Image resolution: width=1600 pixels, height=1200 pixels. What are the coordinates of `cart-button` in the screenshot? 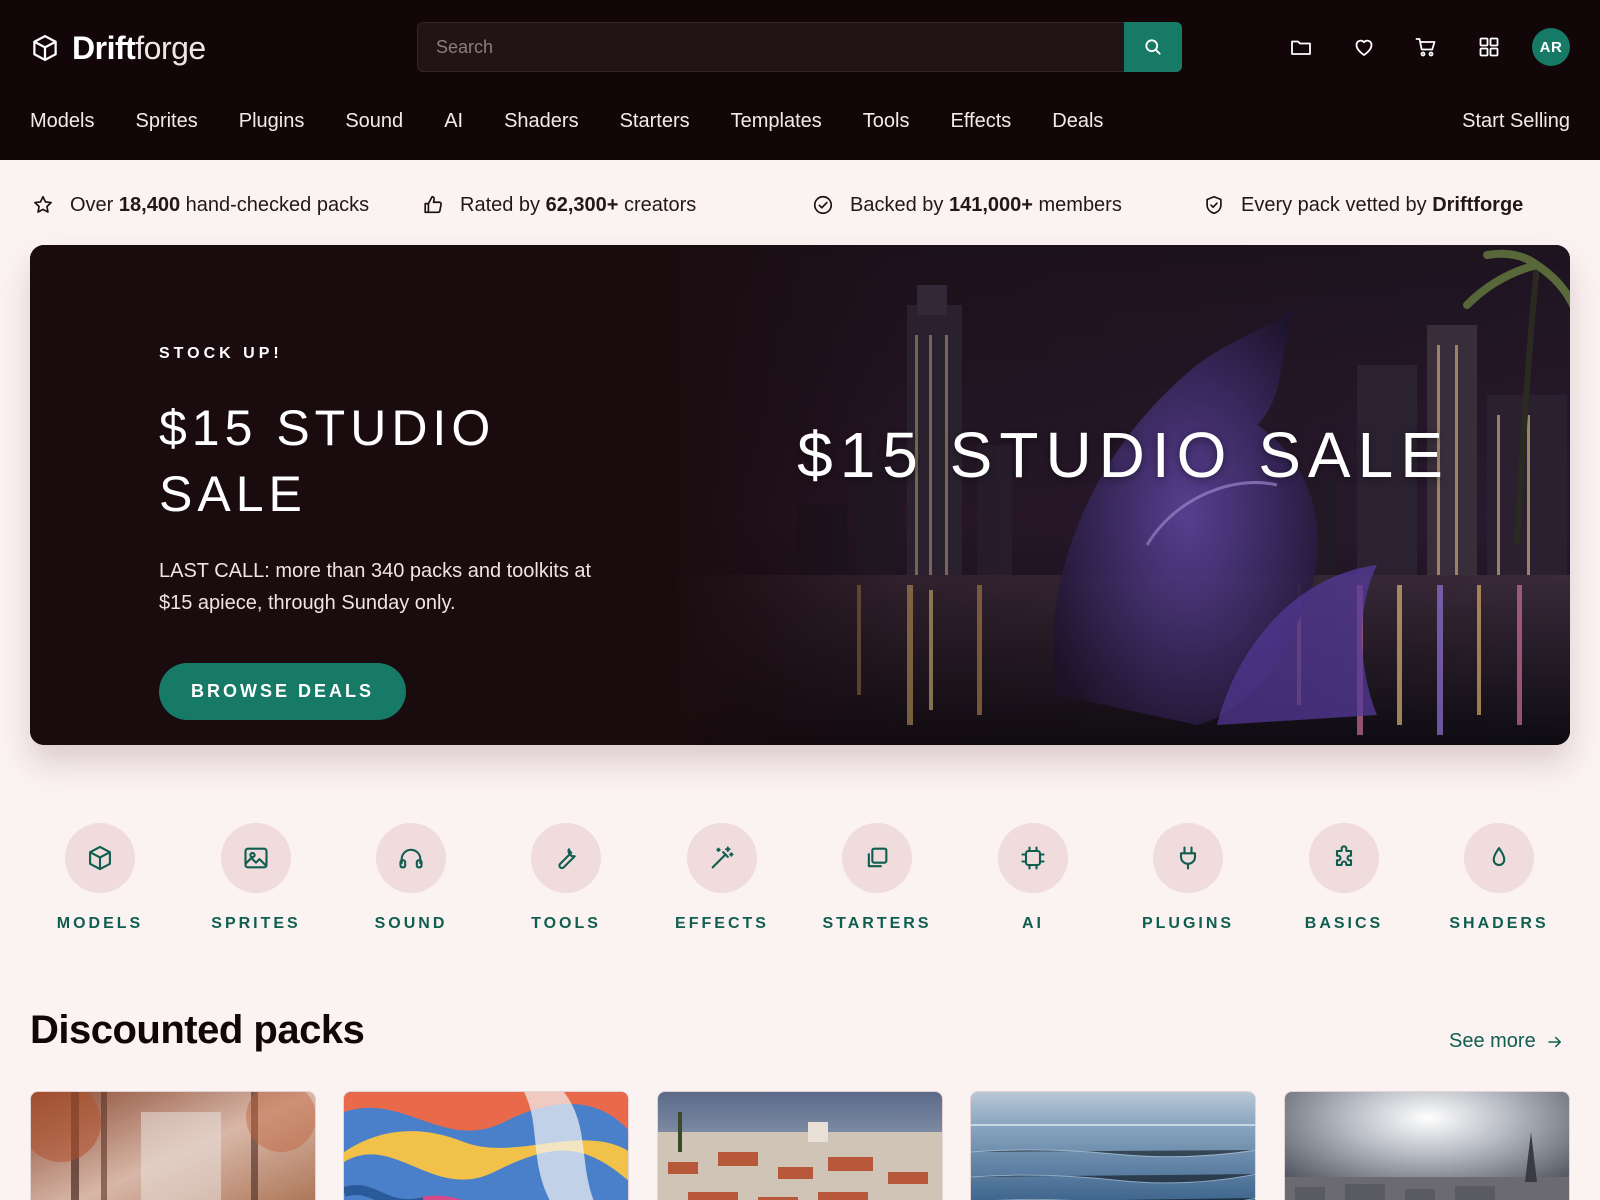 It's located at (1426, 47).